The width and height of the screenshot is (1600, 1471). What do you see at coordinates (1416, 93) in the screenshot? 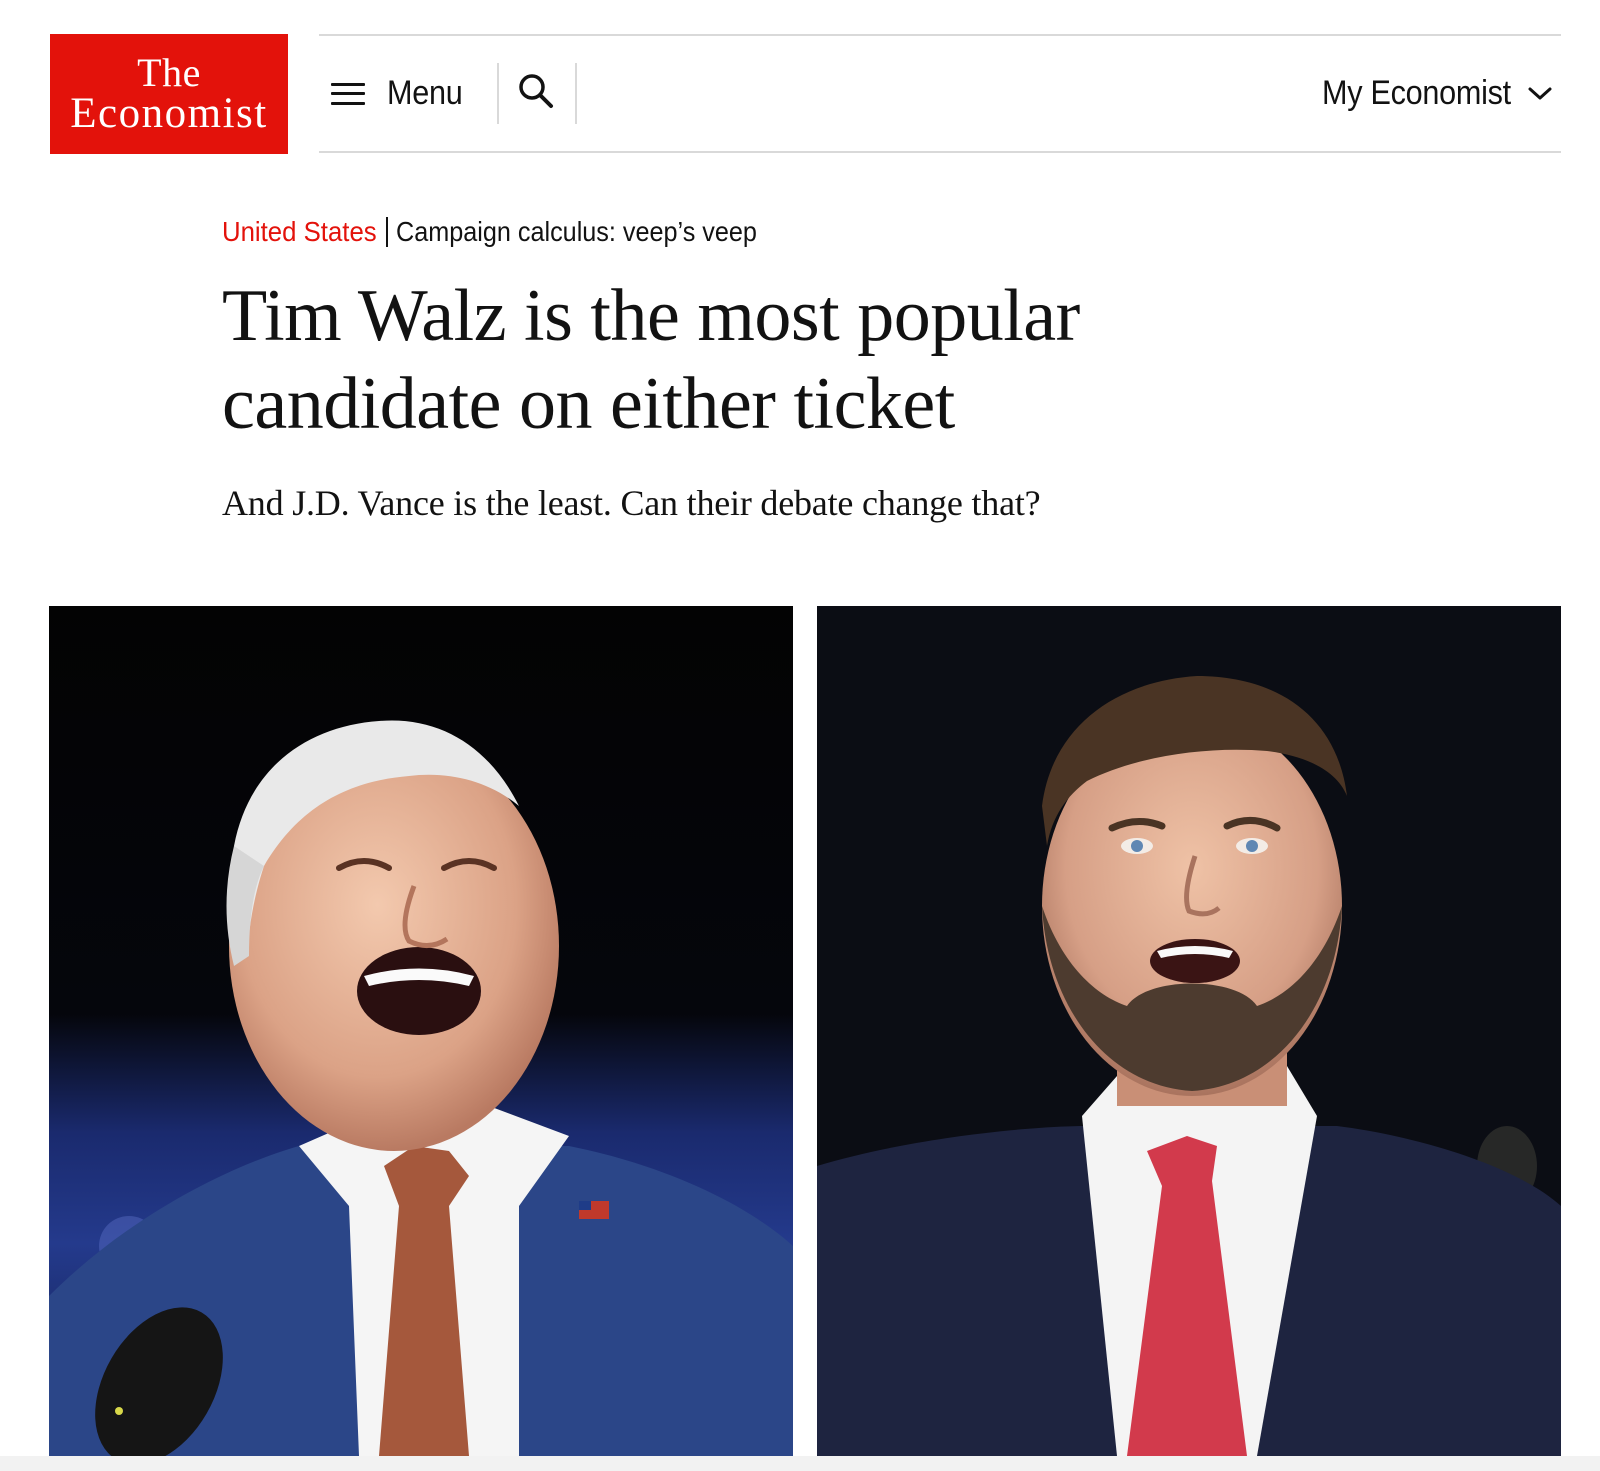
I see `my-economist-label: My Economist` at bounding box center [1416, 93].